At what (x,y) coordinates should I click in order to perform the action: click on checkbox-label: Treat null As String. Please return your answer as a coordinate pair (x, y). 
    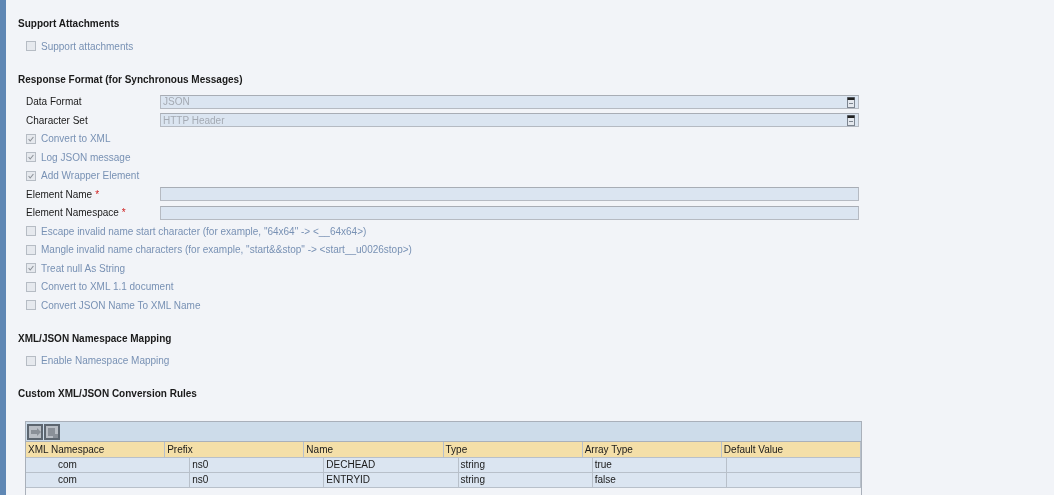
    Looking at the image, I should click on (83, 268).